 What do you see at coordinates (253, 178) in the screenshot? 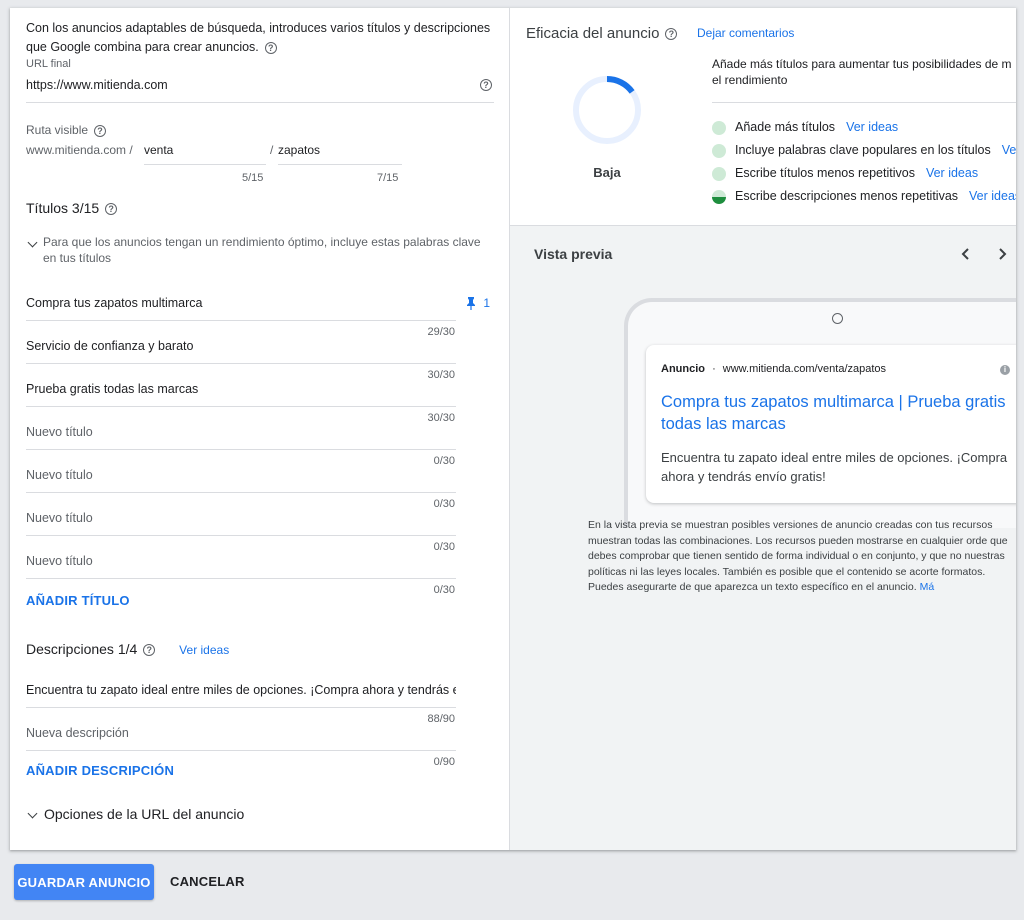
I see `path1-counter: 5/15` at bounding box center [253, 178].